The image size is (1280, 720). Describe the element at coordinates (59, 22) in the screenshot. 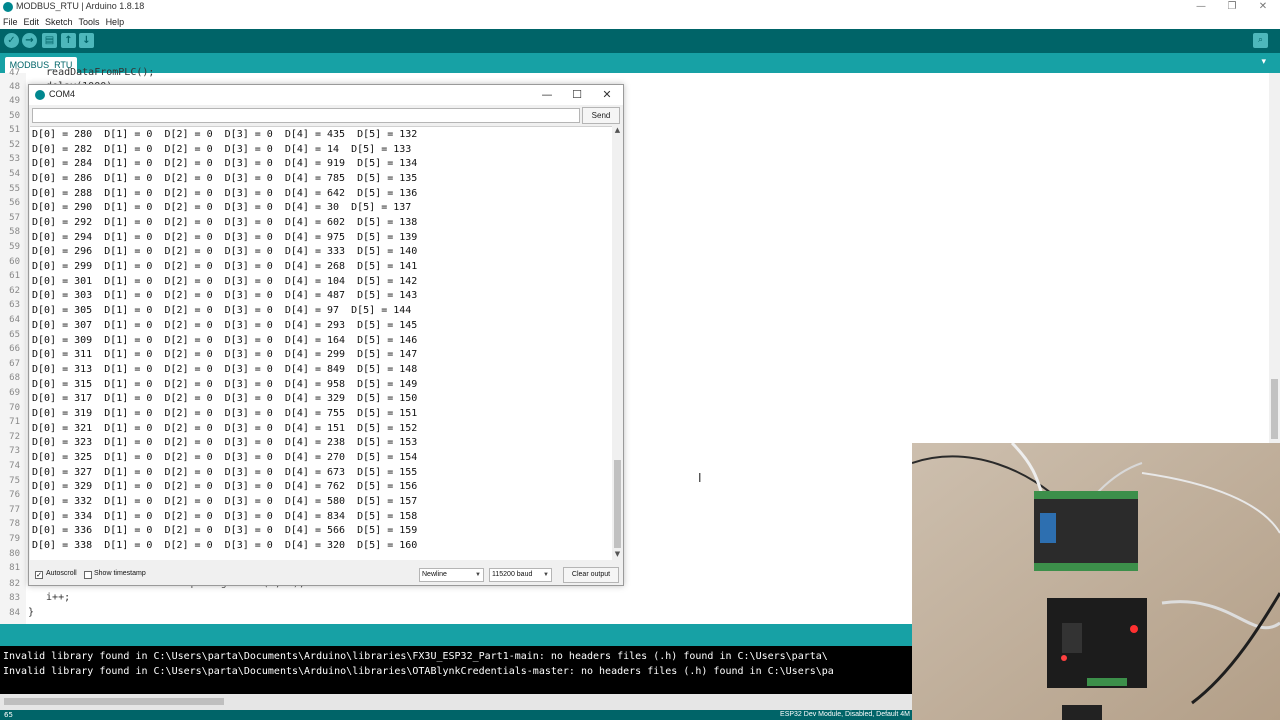

I see `menu-sketch: Sketch` at that location.